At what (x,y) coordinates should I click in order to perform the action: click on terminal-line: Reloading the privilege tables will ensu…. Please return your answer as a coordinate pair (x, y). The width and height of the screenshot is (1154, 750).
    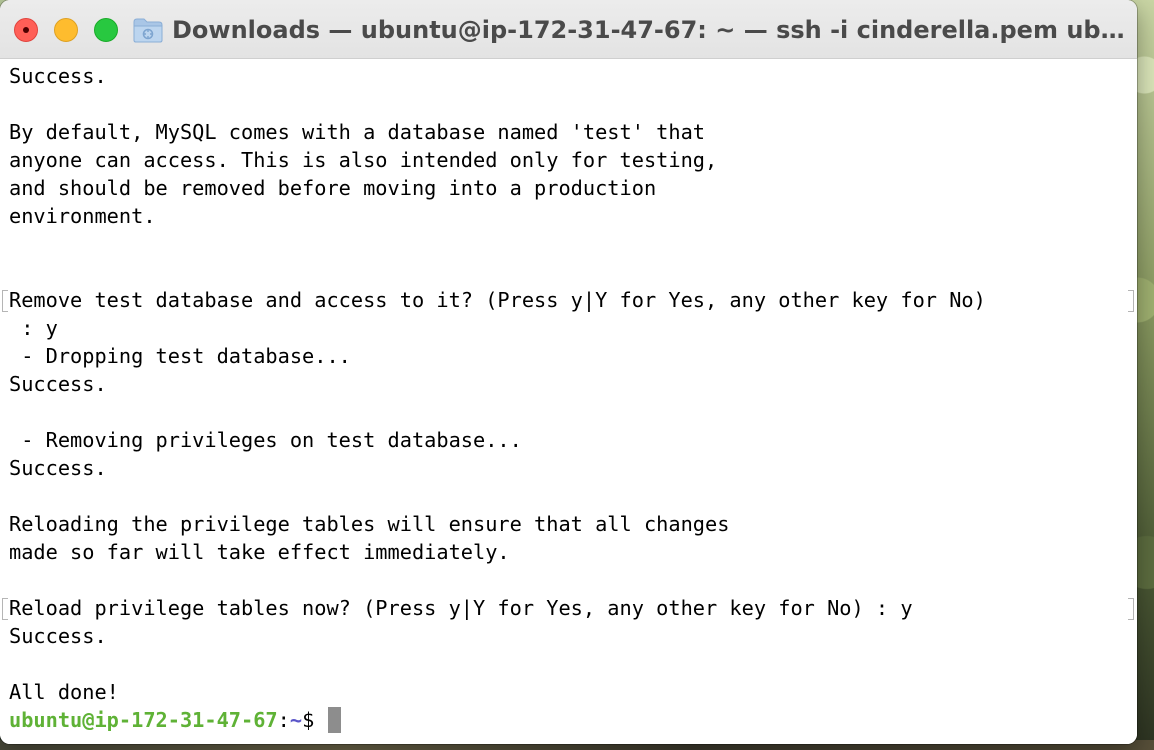
    Looking at the image, I should click on (369, 524).